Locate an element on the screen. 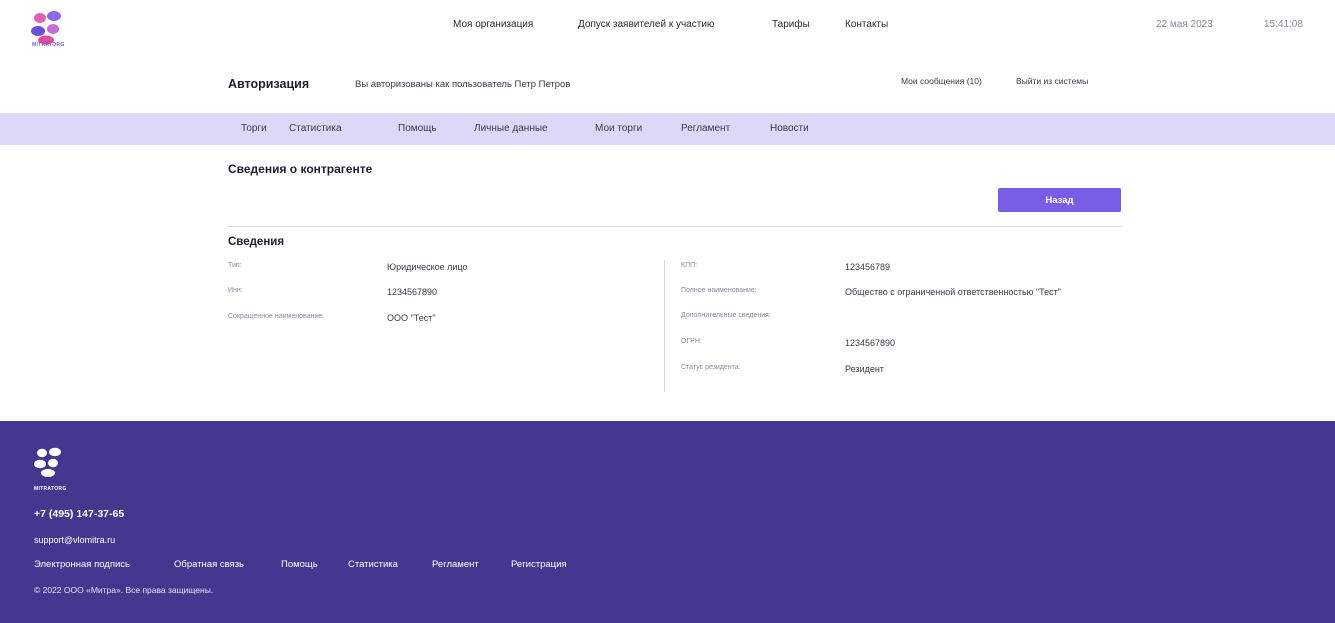 Image resolution: width=1335 pixels, height=623 pixels. footer-phone: +7 (495) 147-37-65 is located at coordinates (79, 514).